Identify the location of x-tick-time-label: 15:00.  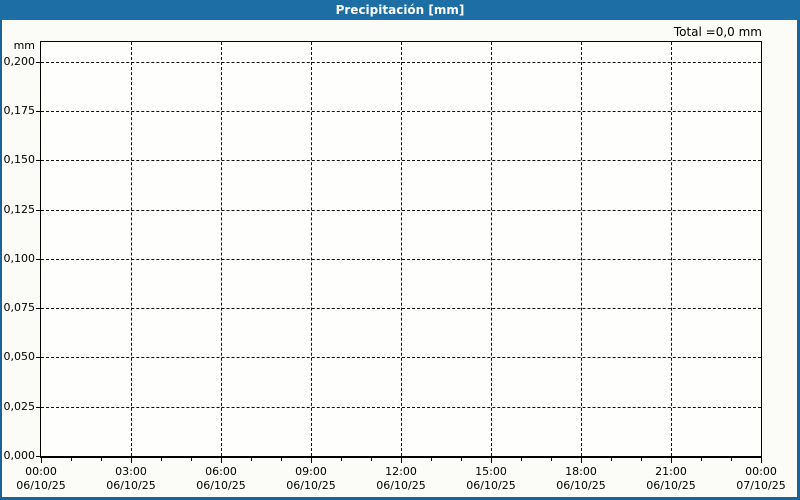
(491, 471).